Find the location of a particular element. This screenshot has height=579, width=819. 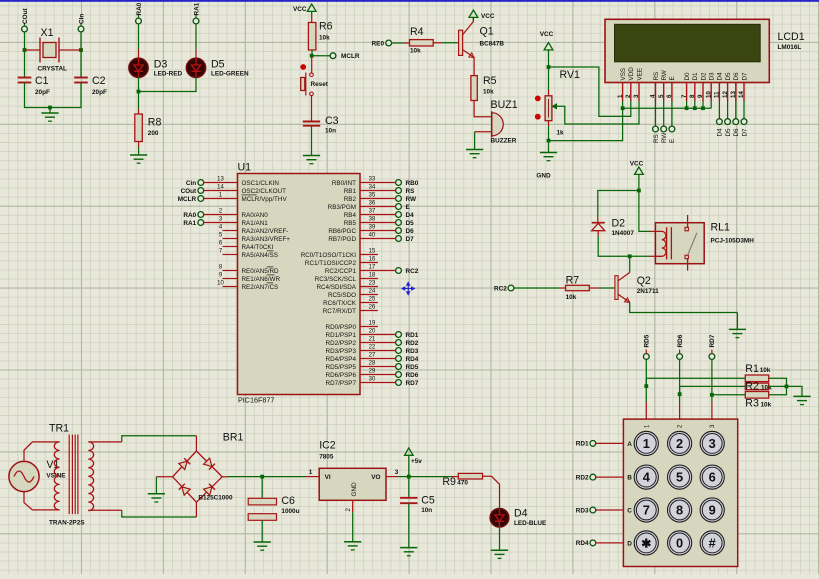

svg-text: RB0 is located at coordinates (412, 183).